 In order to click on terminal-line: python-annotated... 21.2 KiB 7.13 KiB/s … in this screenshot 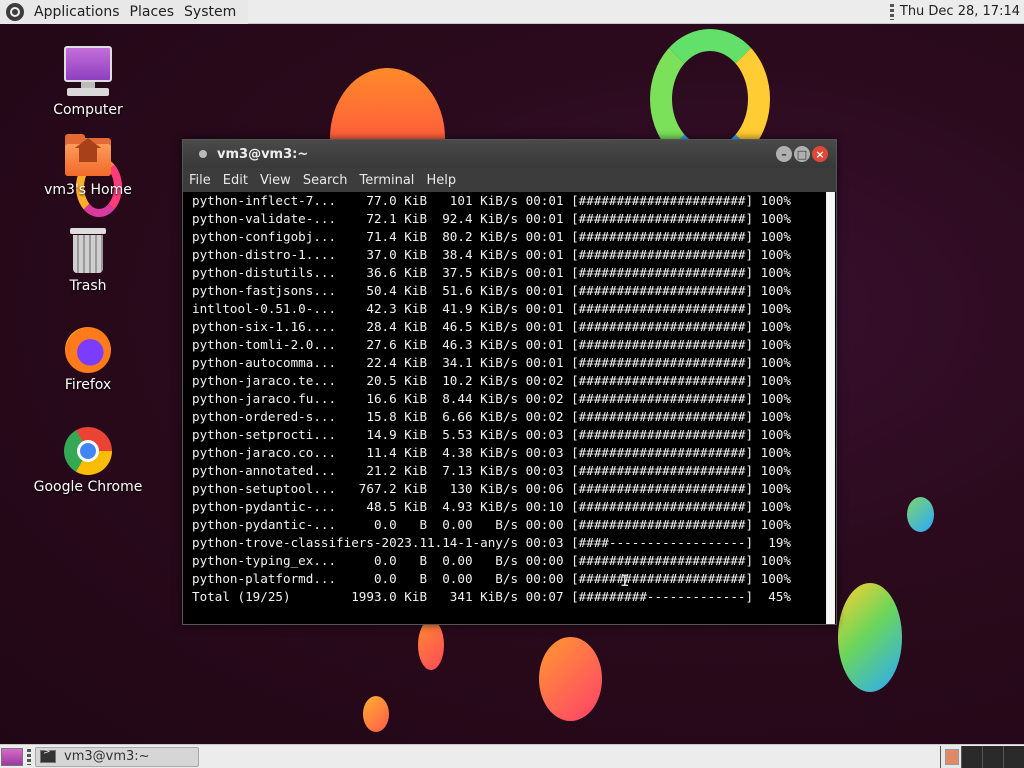, I will do `click(491, 470)`.